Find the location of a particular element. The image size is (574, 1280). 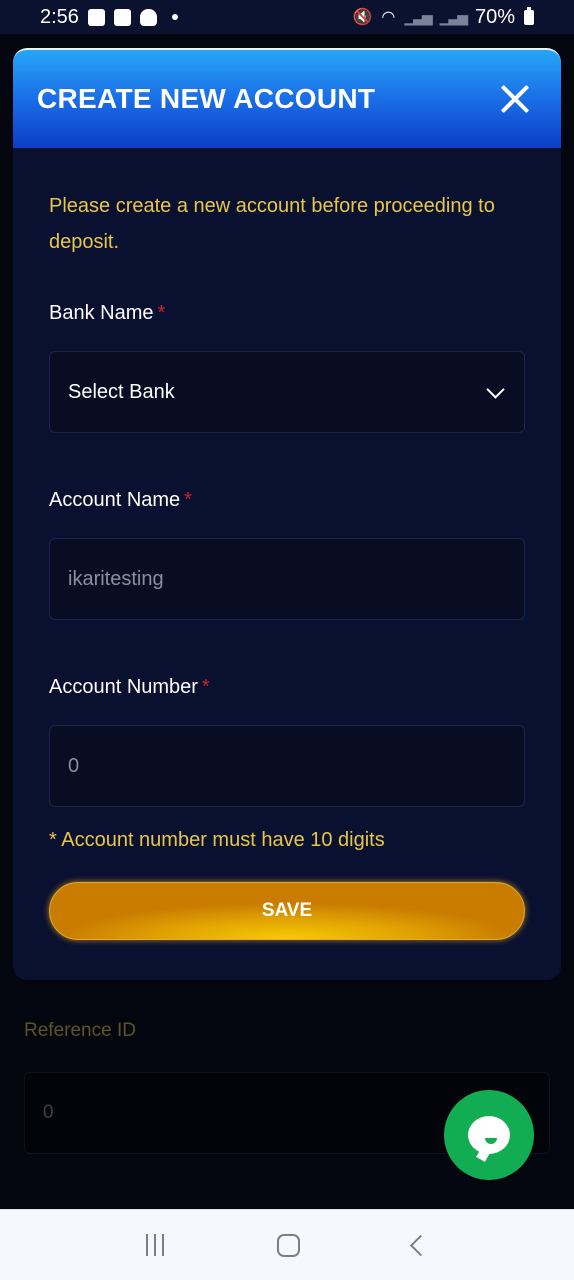

bank-name-label: Bank Name * is located at coordinates (287, 313).